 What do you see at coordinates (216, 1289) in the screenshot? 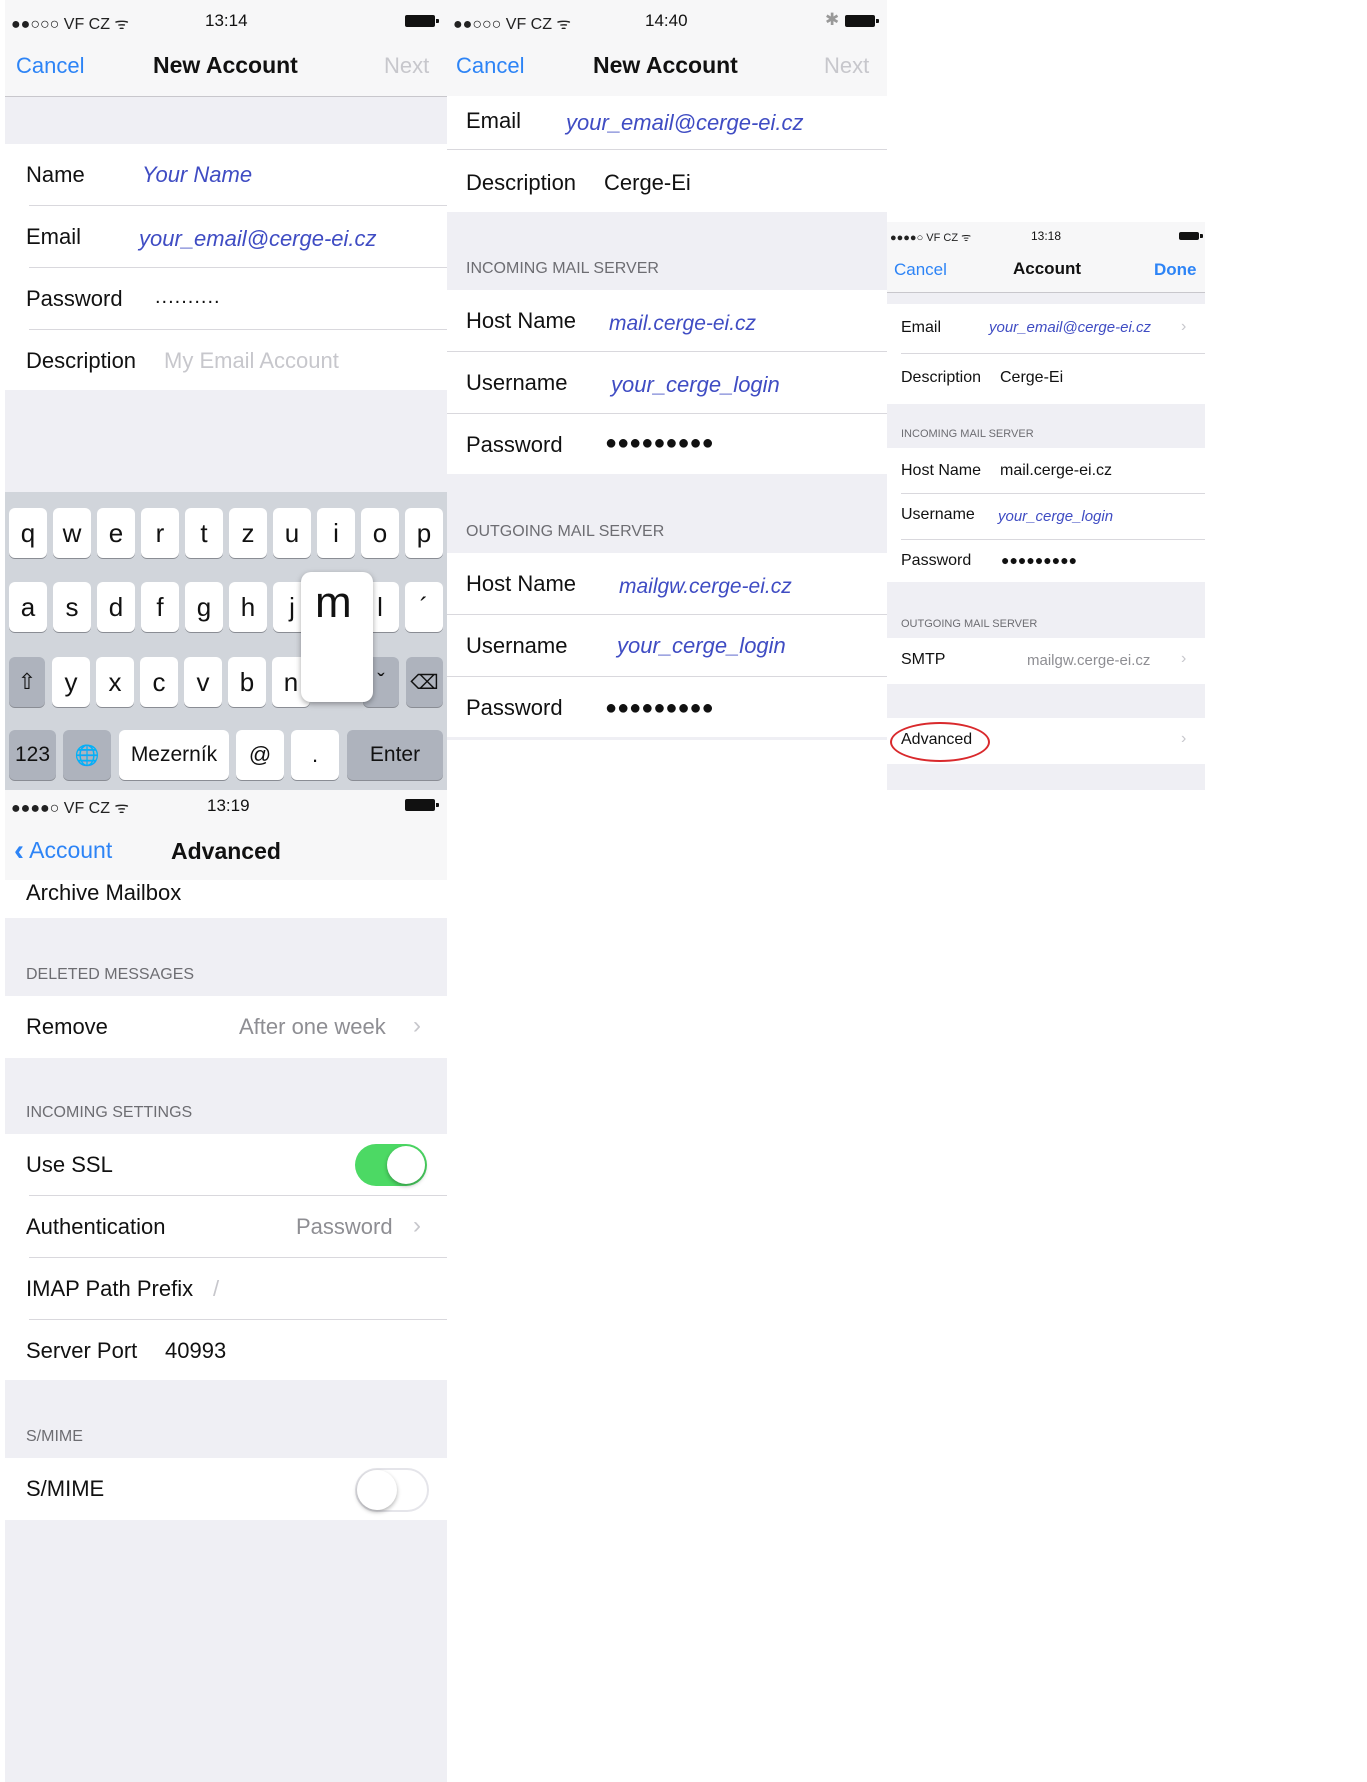
I see `imap-path-prefix-field: /` at bounding box center [216, 1289].